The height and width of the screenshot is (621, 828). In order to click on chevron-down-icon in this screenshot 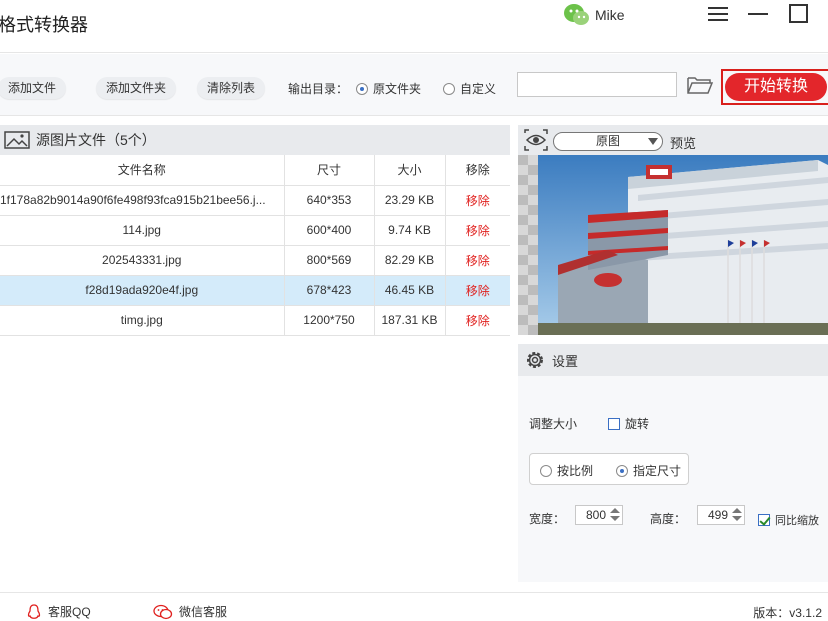, I will do `click(653, 141)`.